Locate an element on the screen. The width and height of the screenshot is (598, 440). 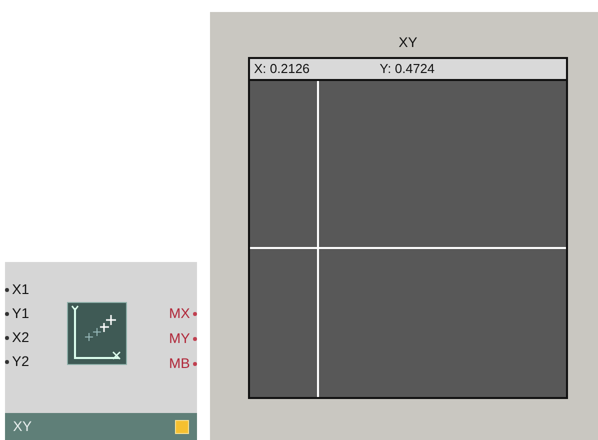
input-label: Y1 is located at coordinates (21, 313).